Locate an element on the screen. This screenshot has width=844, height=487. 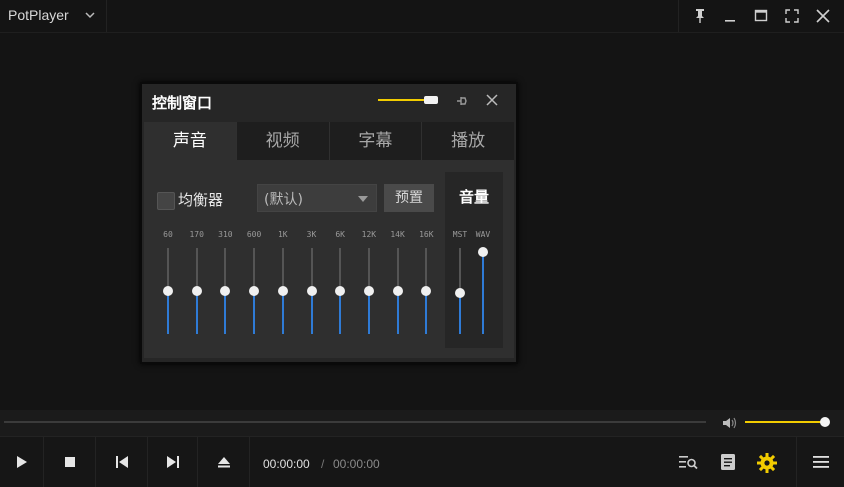
eject-button is located at coordinates (224, 462).